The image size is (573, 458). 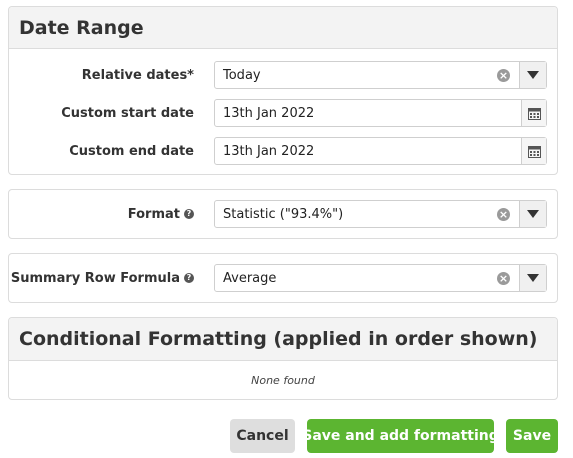 I want to click on format-label-text: Format, so click(x=153, y=214).